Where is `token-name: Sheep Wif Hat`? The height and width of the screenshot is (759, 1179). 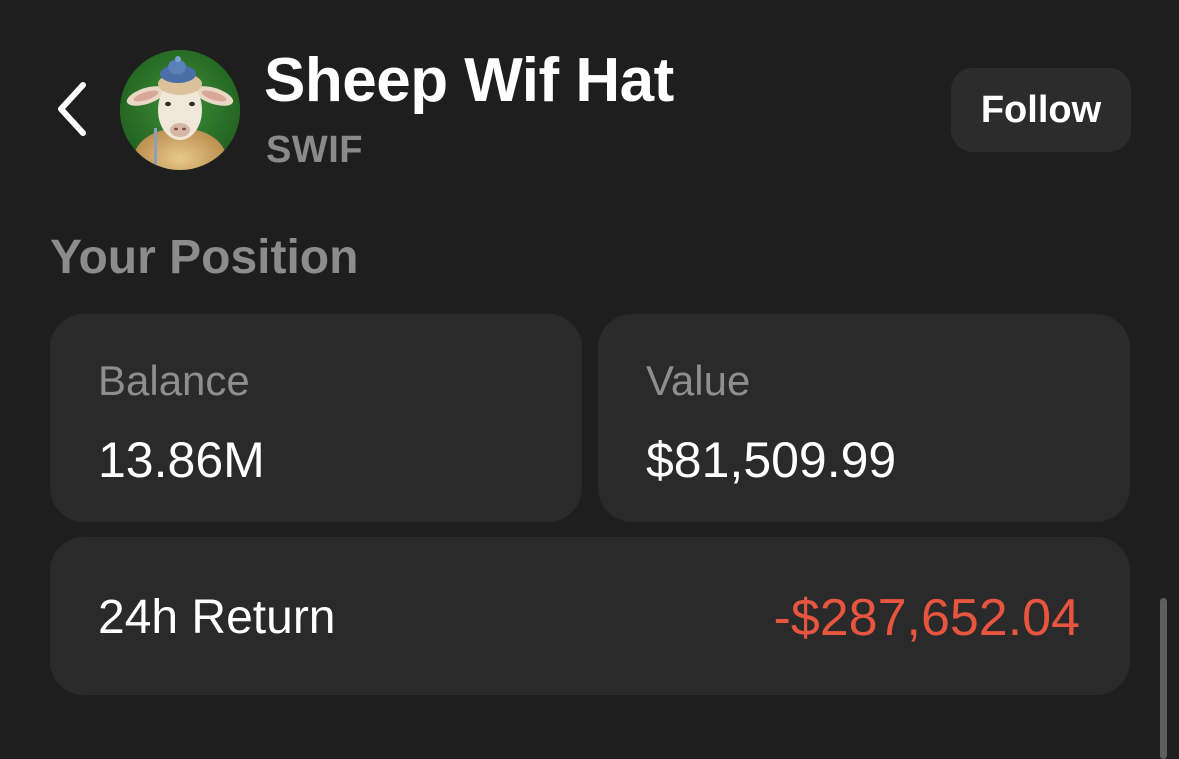 token-name: Sheep Wif Hat is located at coordinates (469, 80).